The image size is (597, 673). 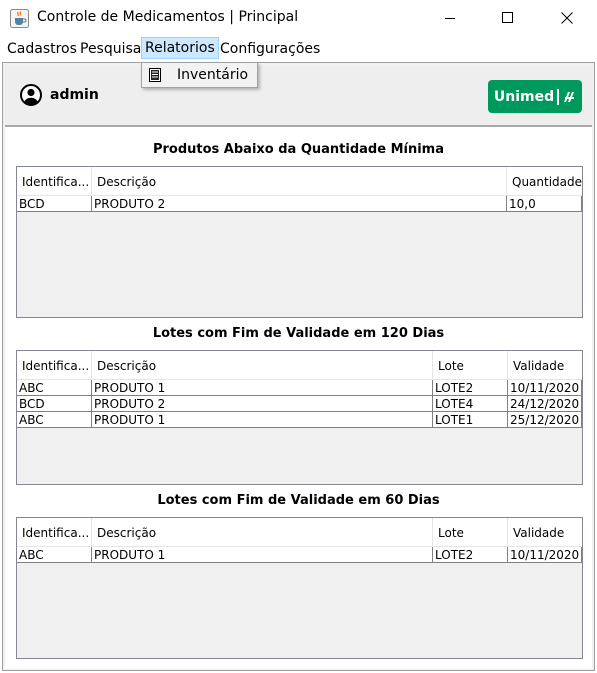 I want to click on user-icon, so click(x=31, y=95).